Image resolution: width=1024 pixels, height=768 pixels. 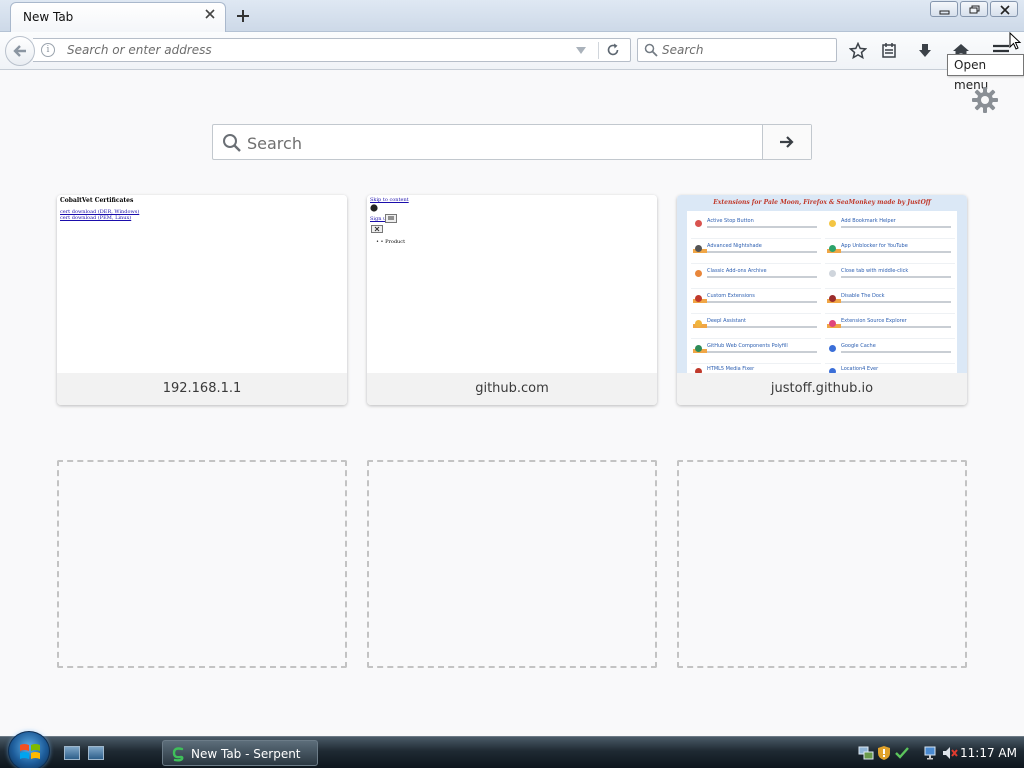 I want to click on thumbnail-list-item: Deepl Assistant, so click(x=756, y=327).